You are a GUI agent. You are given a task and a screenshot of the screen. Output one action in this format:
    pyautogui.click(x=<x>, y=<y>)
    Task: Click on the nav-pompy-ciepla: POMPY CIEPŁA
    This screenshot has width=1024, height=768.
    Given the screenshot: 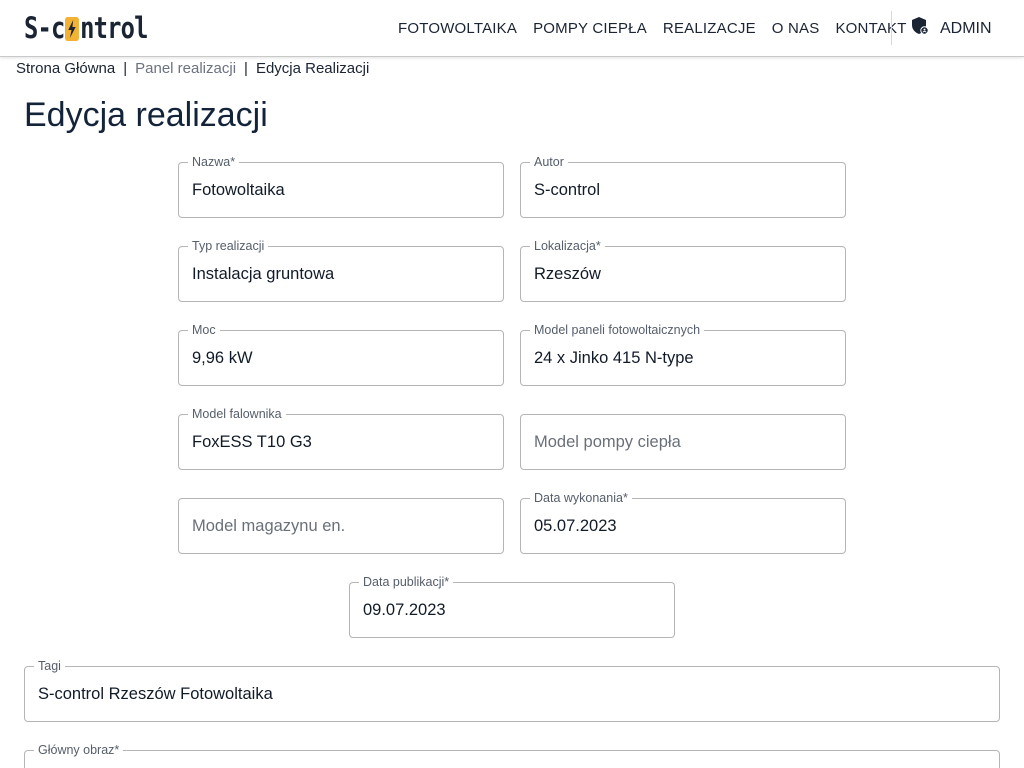 What is the action you would take?
    pyautogui.click(x=590, y=28)
    